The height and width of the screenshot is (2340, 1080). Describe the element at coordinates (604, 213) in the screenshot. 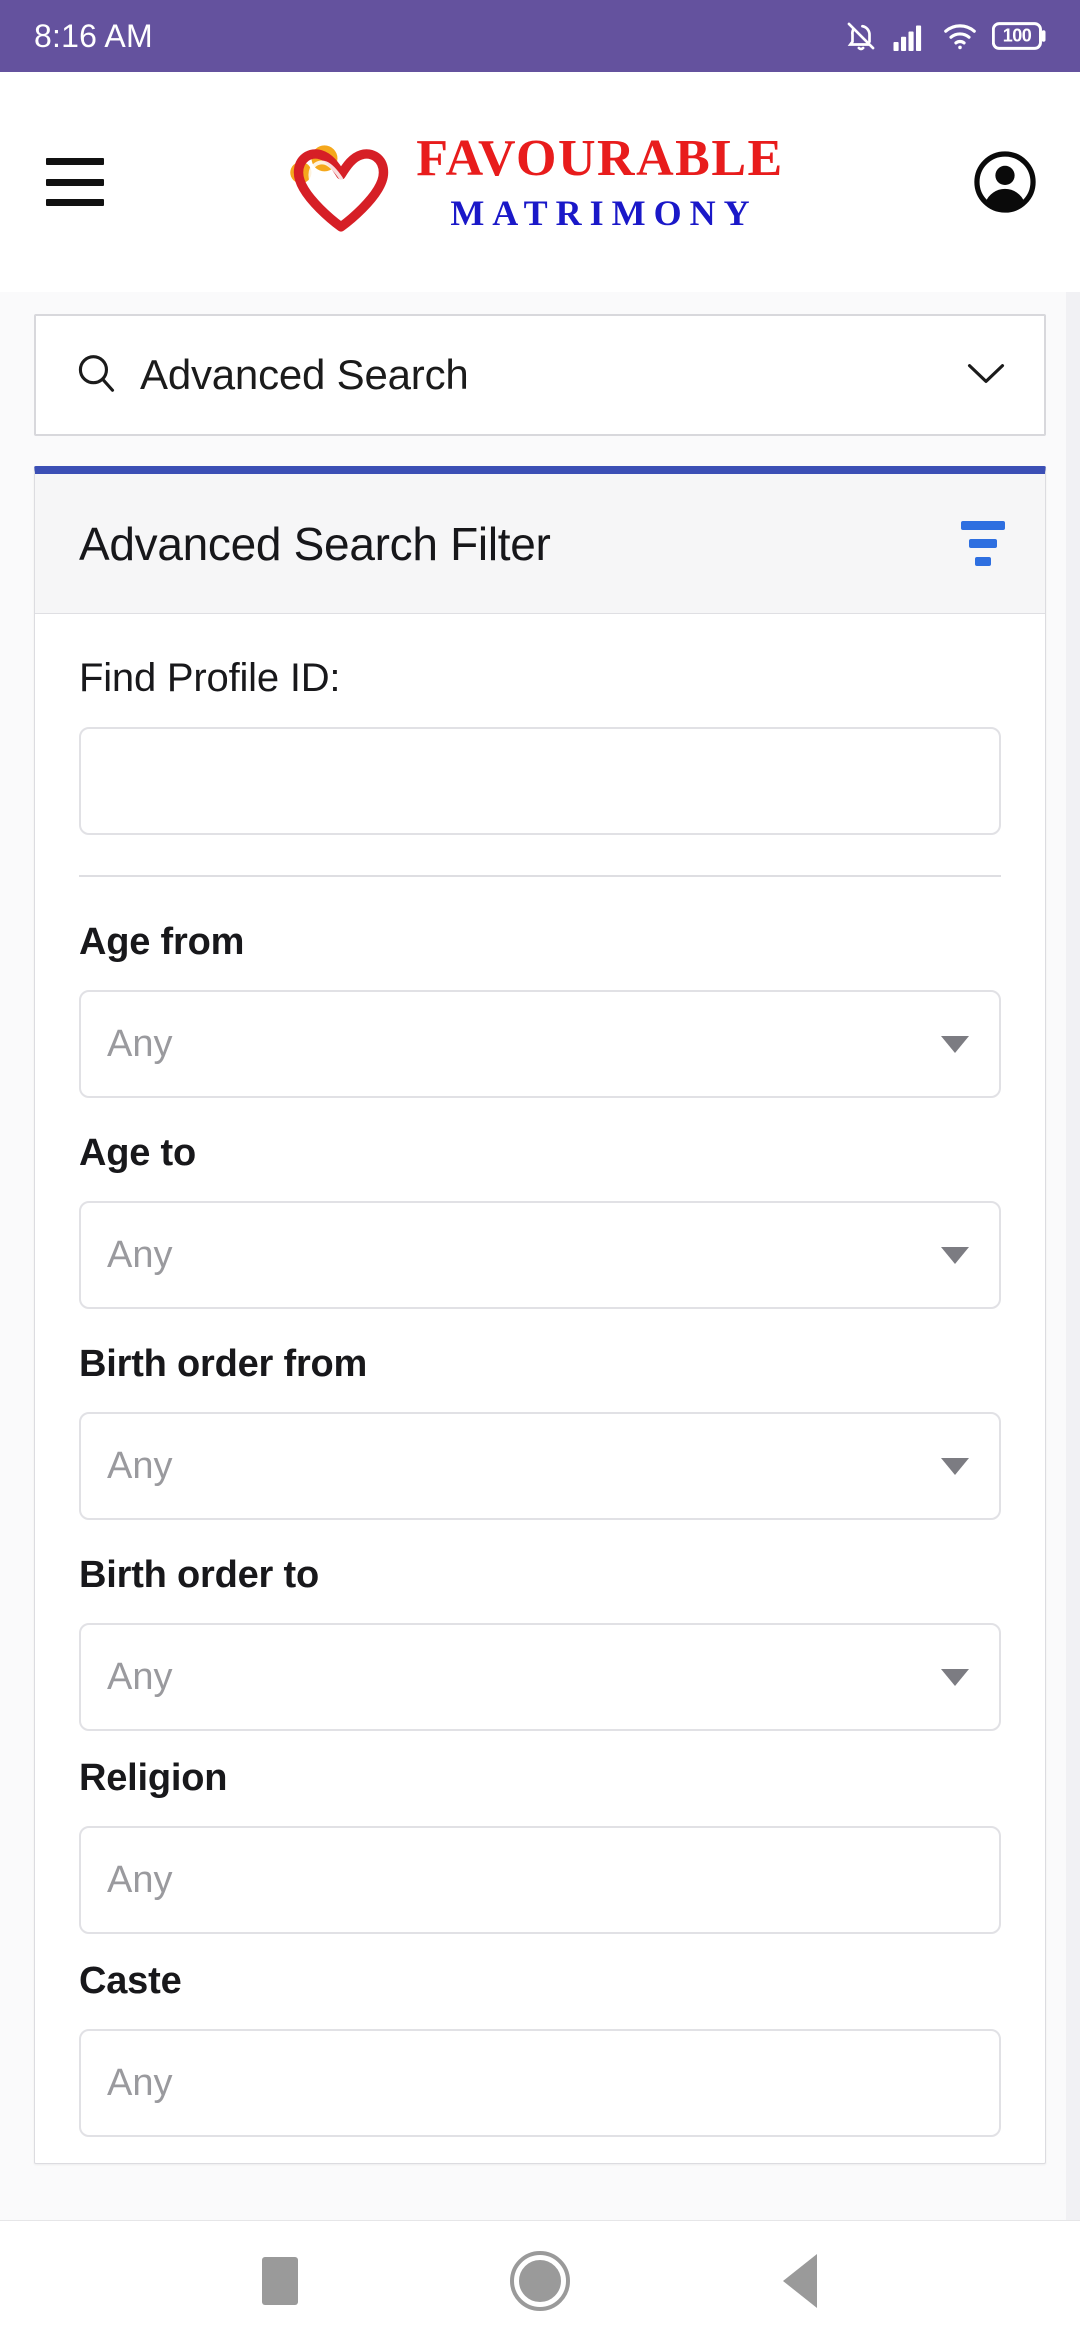

I see `brand-name-secondary: MATRIMONY` at that location.